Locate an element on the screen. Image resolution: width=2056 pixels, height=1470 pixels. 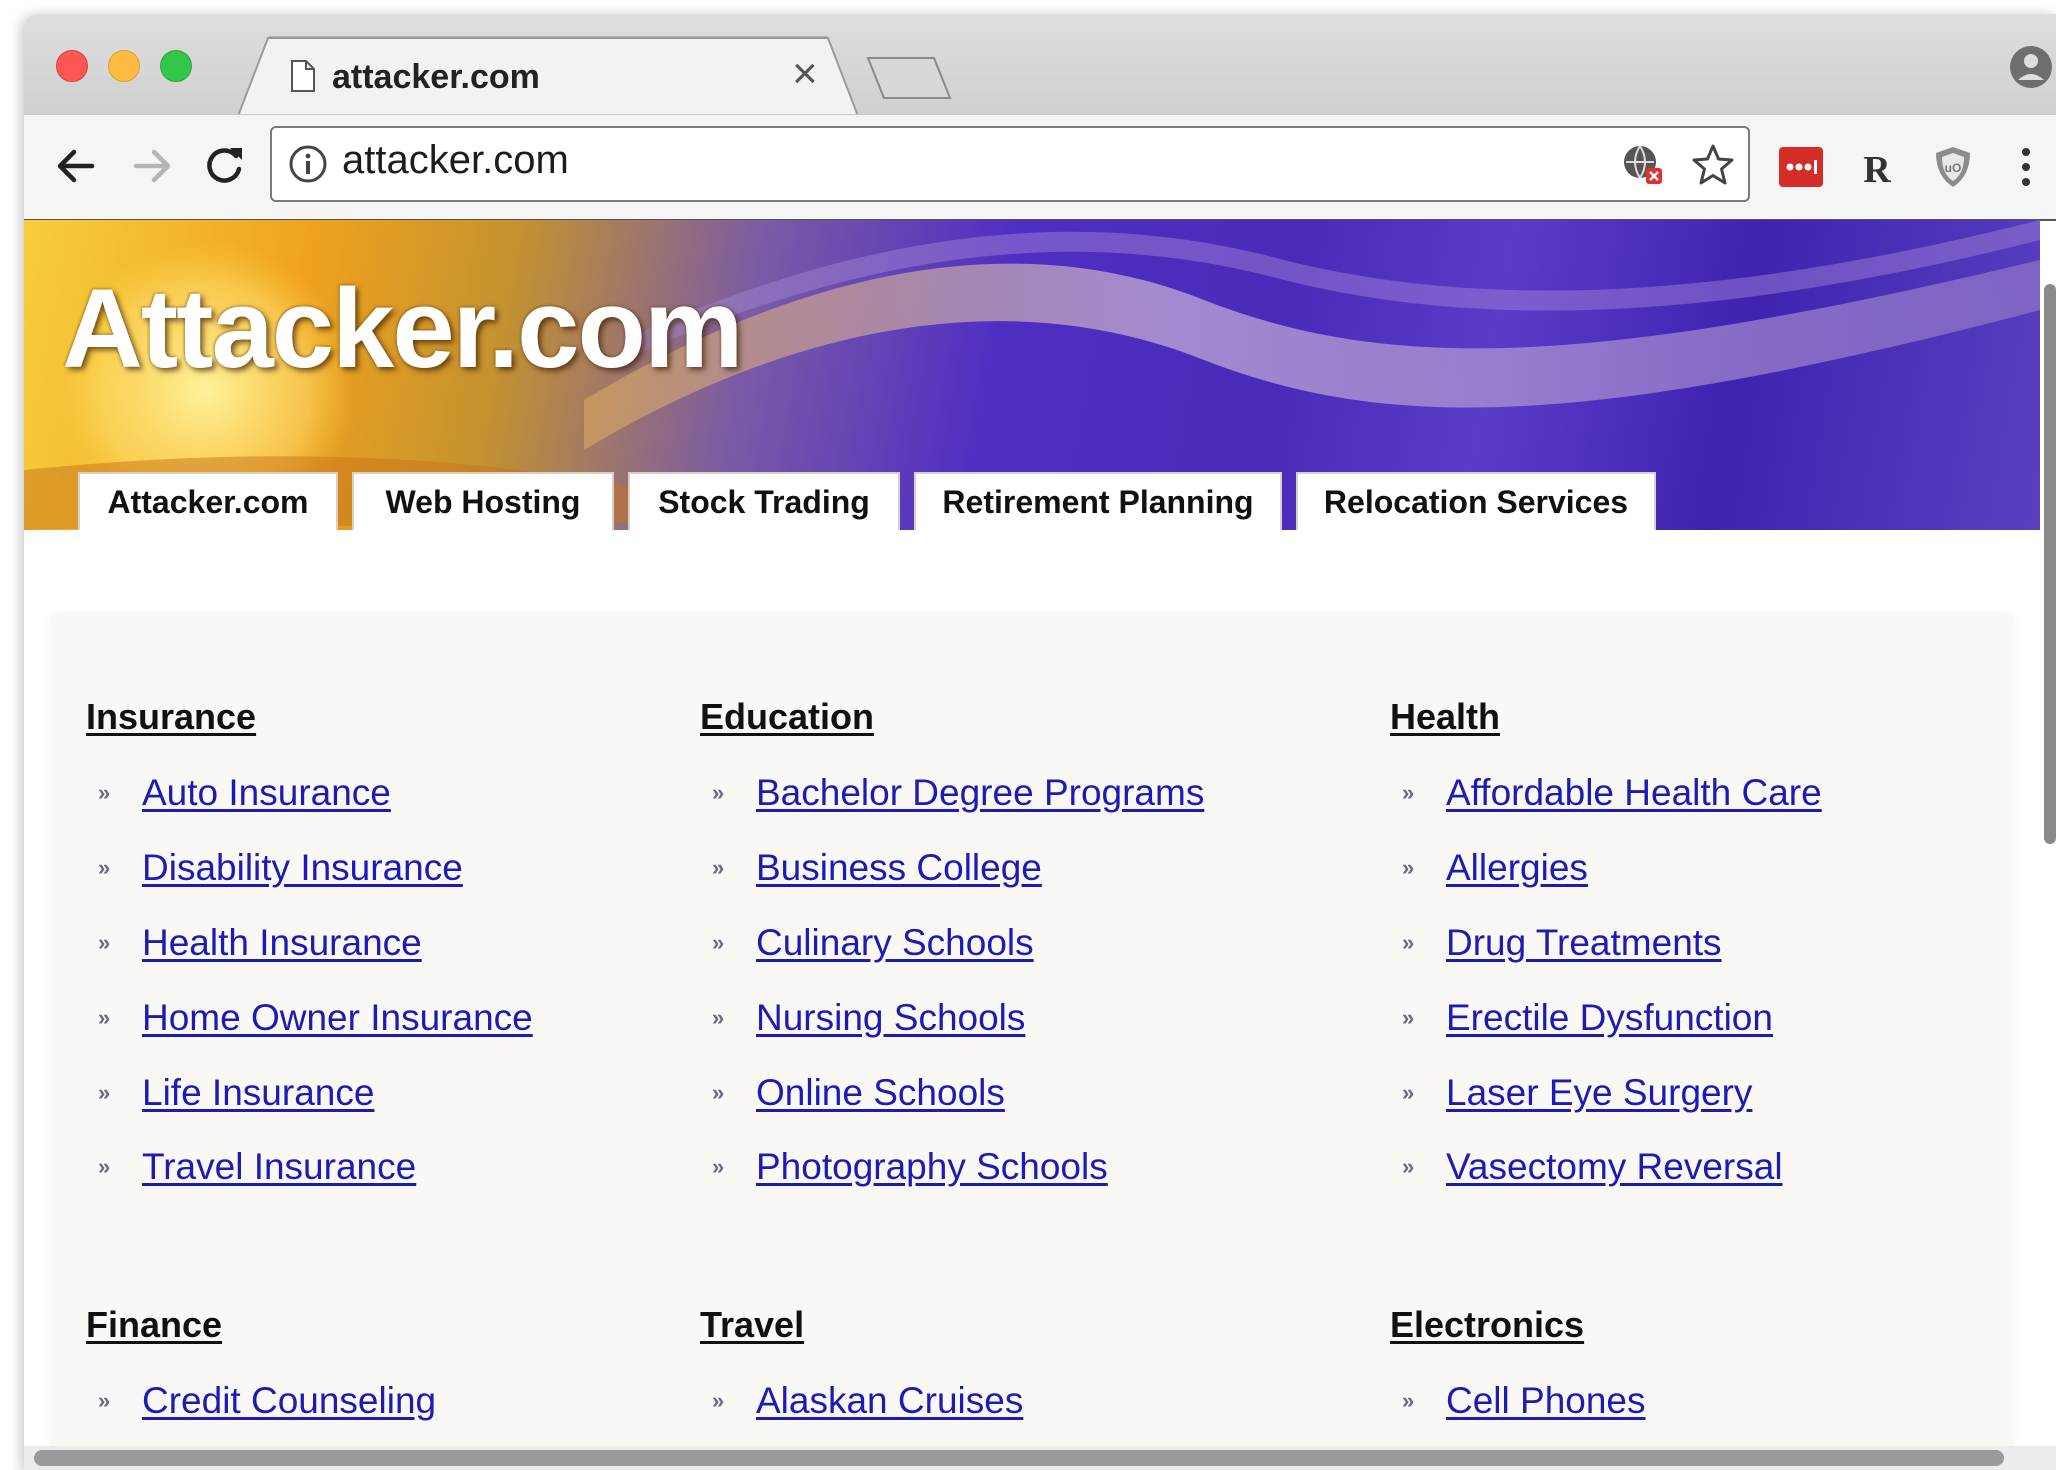
svg-text: uO is located at coordinates (1953, 168).